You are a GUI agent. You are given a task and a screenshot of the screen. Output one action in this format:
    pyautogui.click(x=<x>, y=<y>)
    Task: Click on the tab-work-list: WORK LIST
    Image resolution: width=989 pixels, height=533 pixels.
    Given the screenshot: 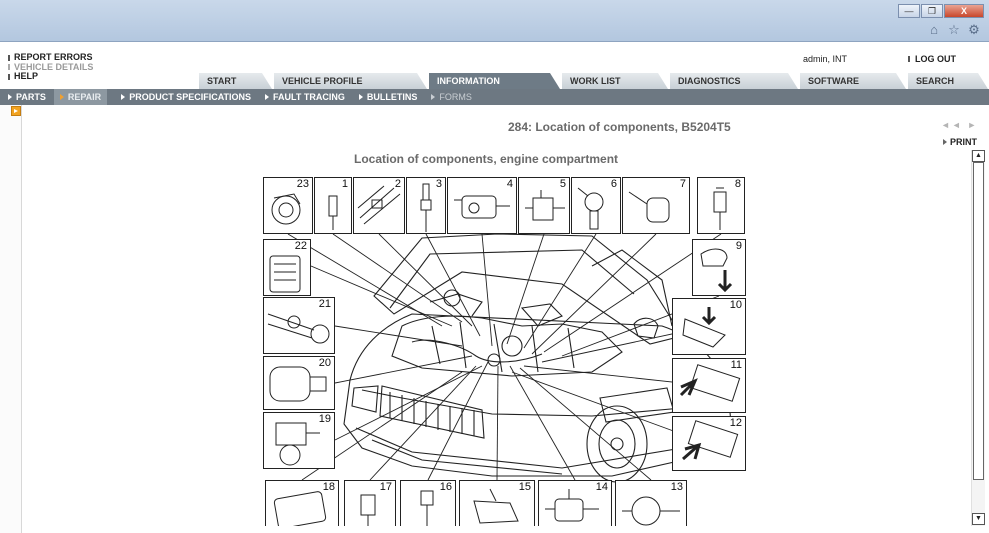 What is the action you would take?
    pyautogui.click(x=615, y=81)
    